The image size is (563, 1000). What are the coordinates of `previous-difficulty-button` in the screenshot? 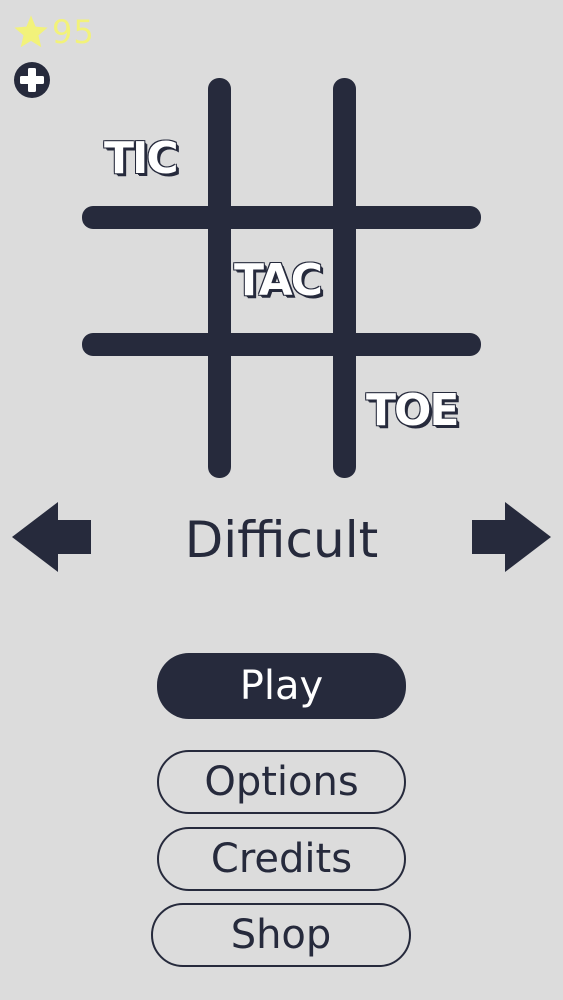 It's located at (52, 537).